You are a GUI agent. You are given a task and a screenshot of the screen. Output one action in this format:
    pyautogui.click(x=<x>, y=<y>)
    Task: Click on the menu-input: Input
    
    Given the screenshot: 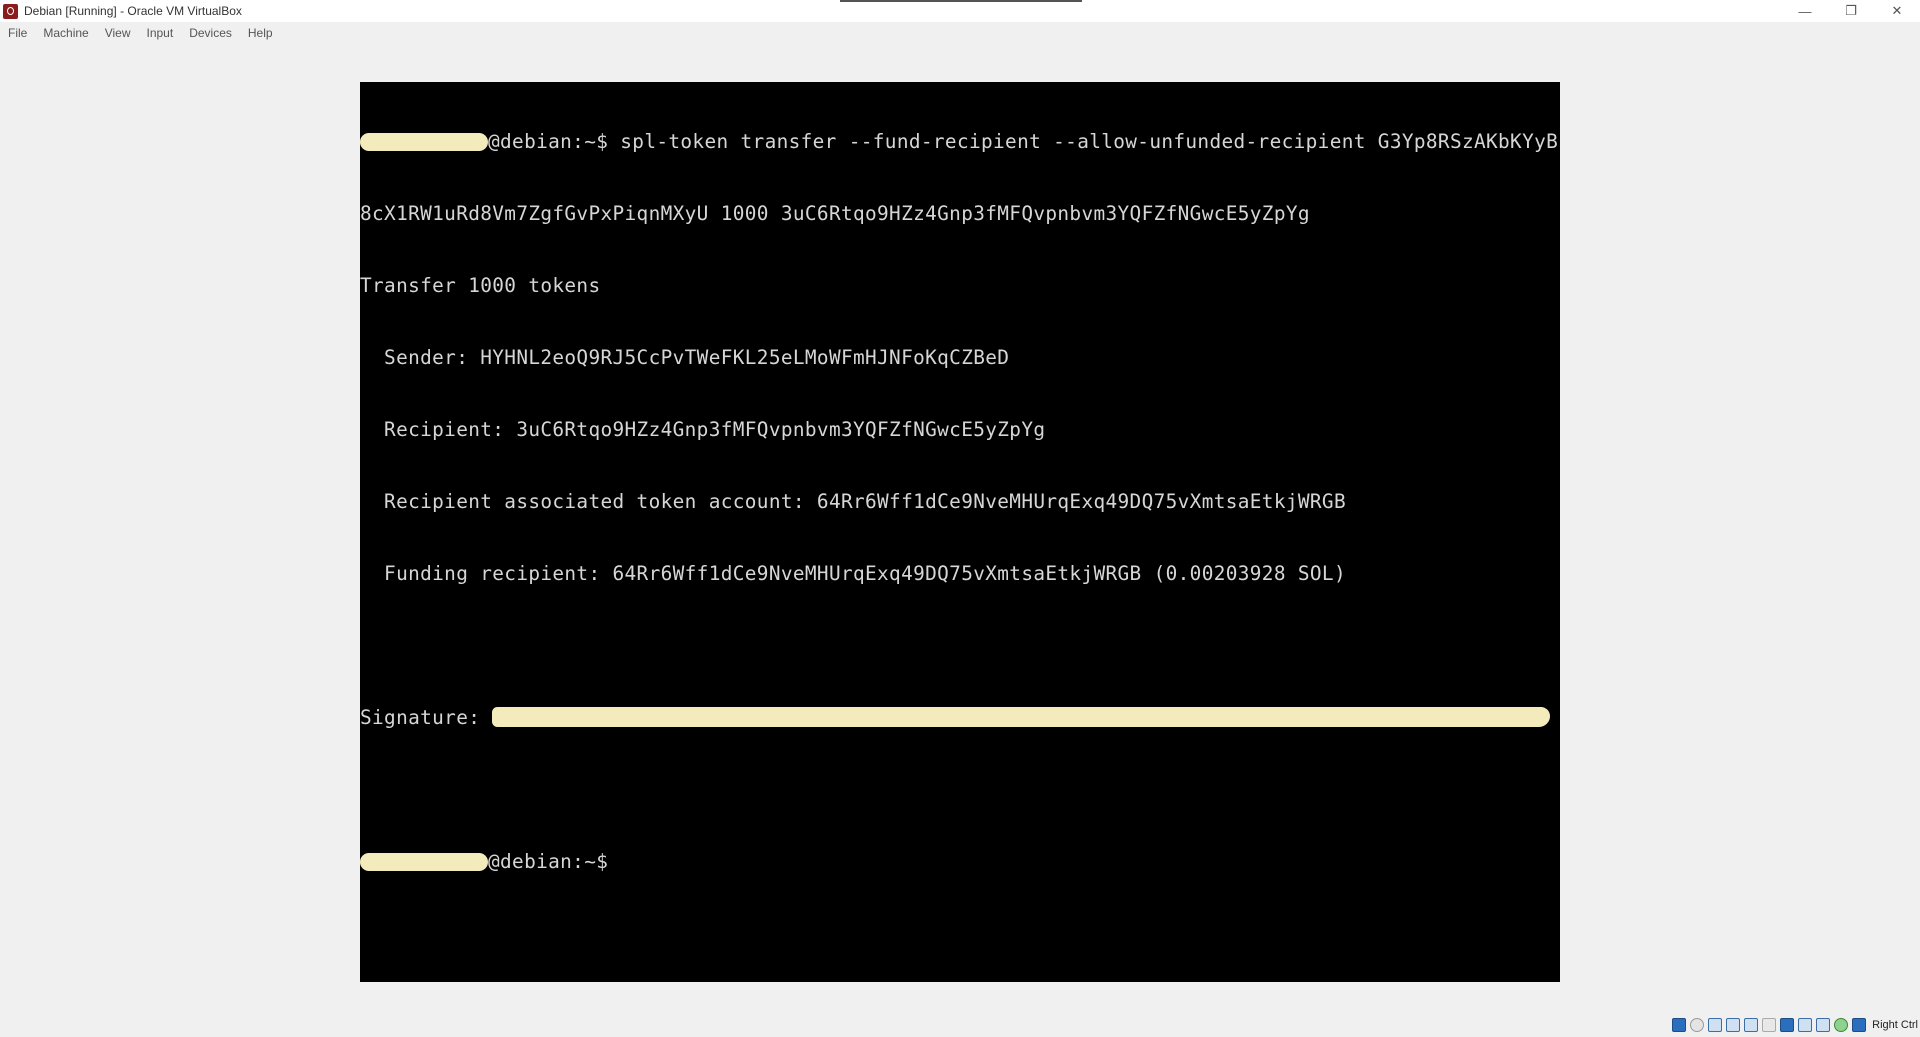 What is the action you would take?
    pyautogui.click(x=160, y=33)
    